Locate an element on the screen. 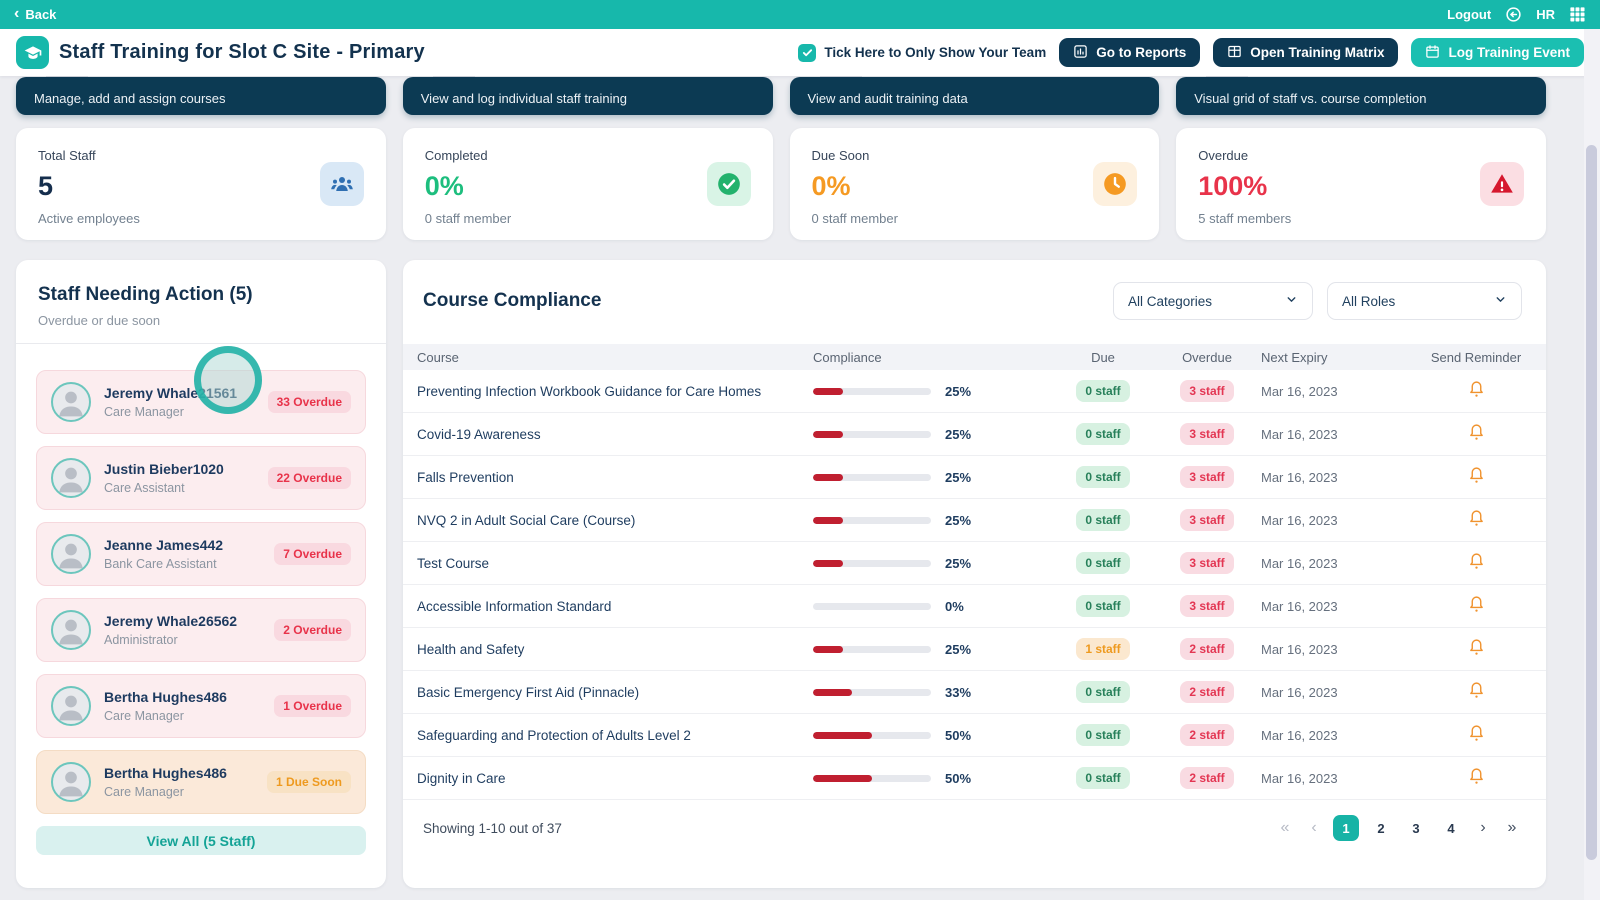 This screenshot has height=900, width=1600. page-number: 4 is located at coordinates (1451, 828).